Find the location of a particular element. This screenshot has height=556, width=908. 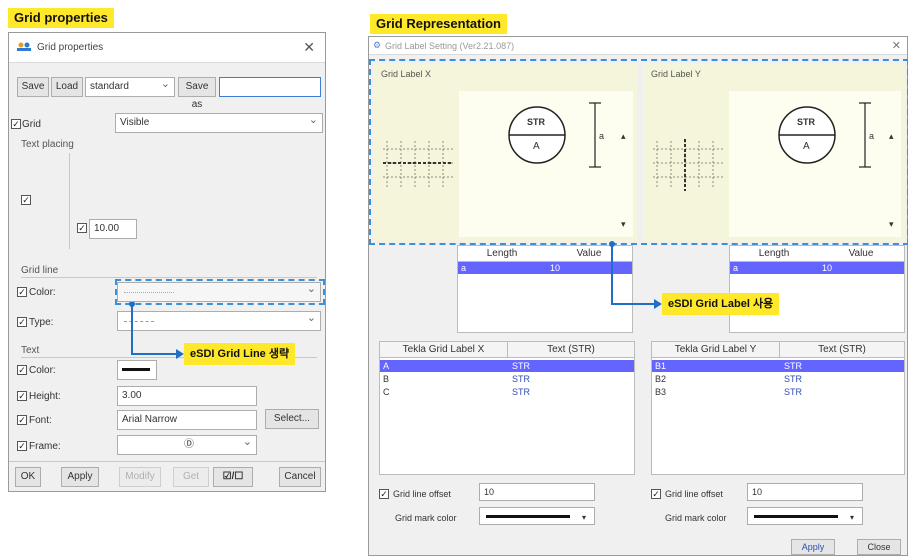

tekla-y-label-cell: B2 is located at coordinates (661, 379).